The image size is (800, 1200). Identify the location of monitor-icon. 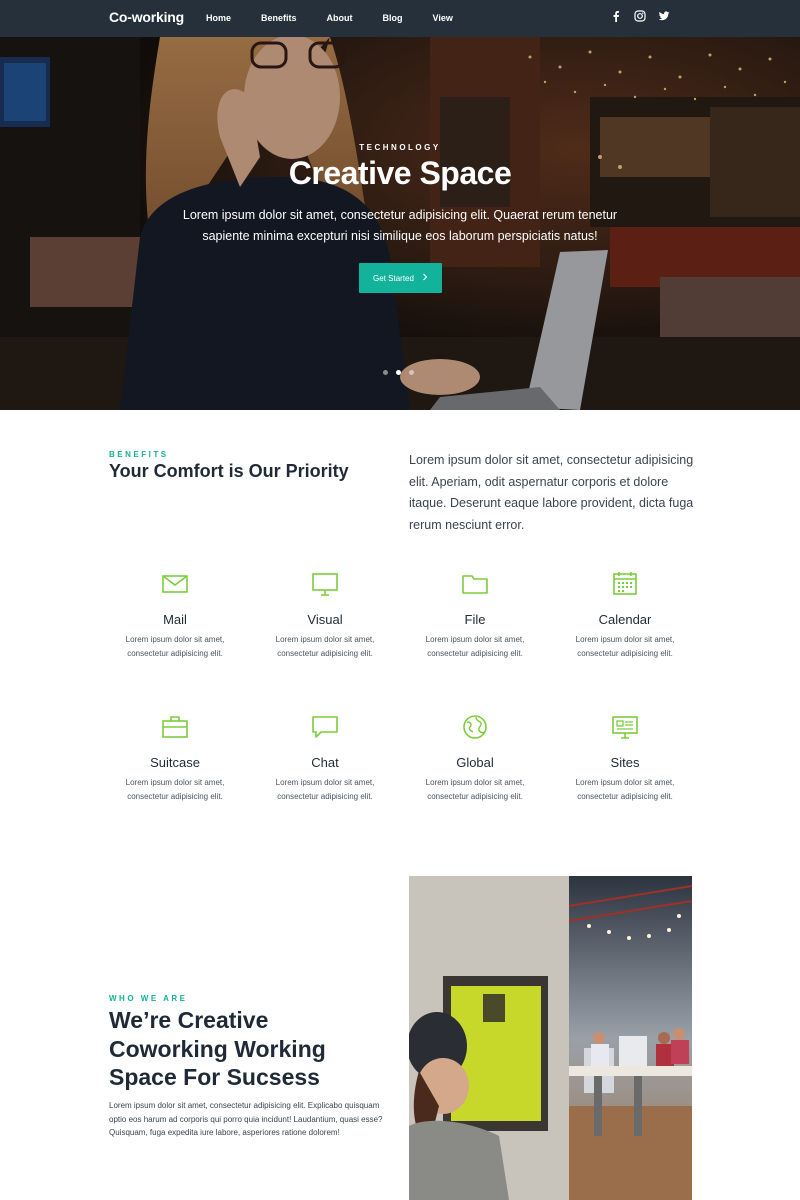
(325, 584).